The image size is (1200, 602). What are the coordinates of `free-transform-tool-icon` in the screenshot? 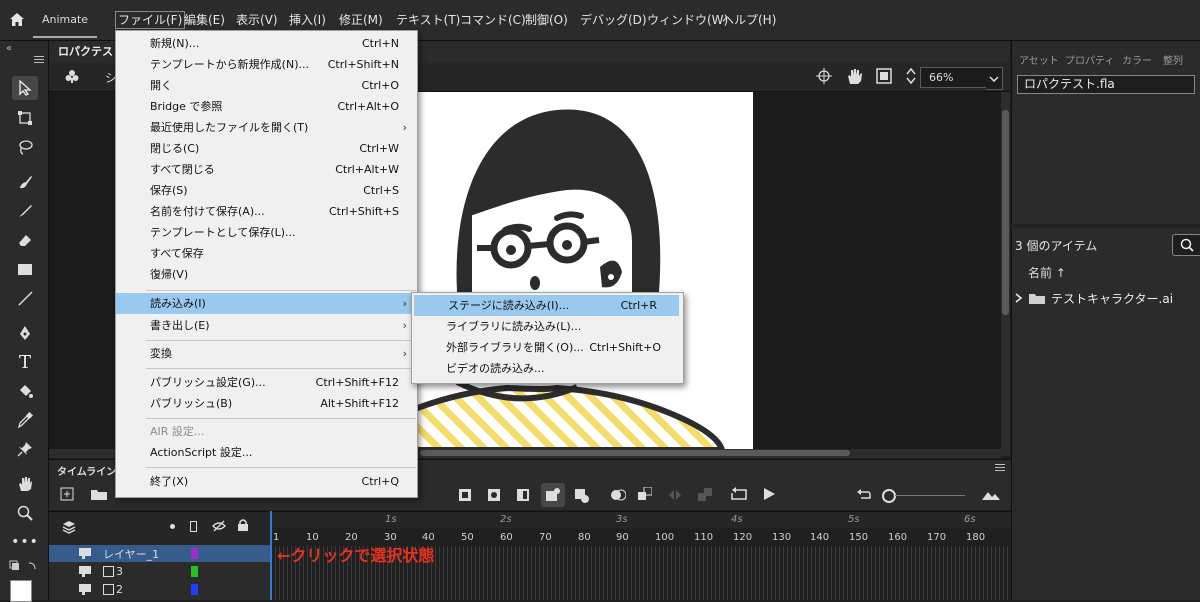 It's located at (25, 118).